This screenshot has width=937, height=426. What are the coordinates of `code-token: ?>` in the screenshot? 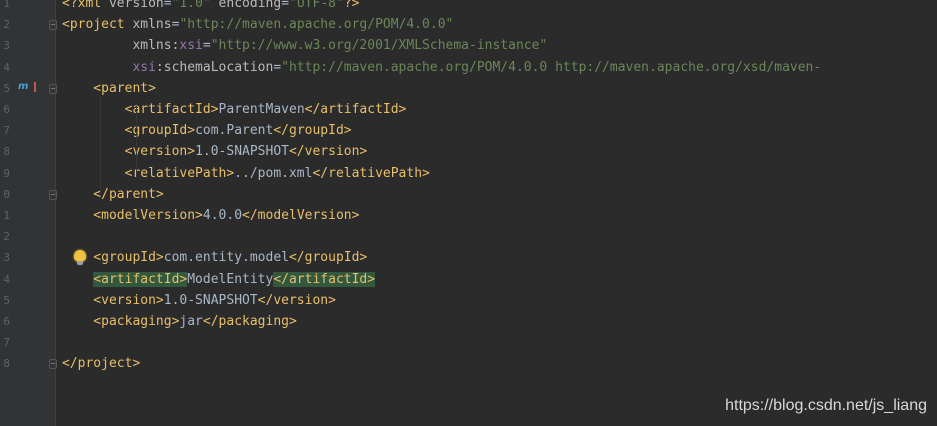 It's located at (351, 5).